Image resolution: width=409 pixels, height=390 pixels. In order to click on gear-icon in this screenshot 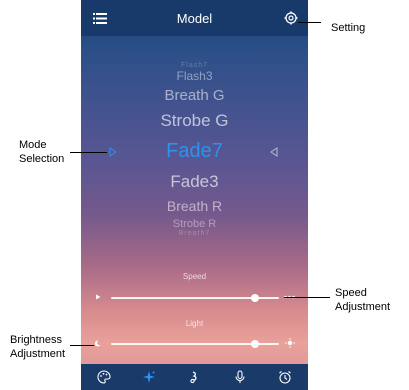, I will do `click(291, 18)`.